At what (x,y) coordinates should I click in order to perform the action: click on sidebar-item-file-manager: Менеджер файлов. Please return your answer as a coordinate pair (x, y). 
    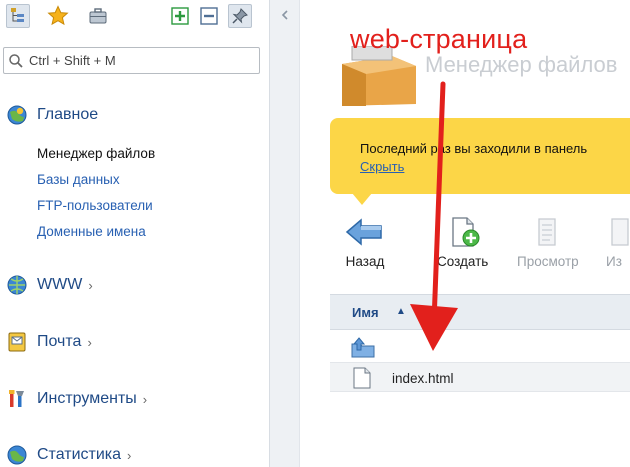
    Looking at the image, I should click on (96, 153).